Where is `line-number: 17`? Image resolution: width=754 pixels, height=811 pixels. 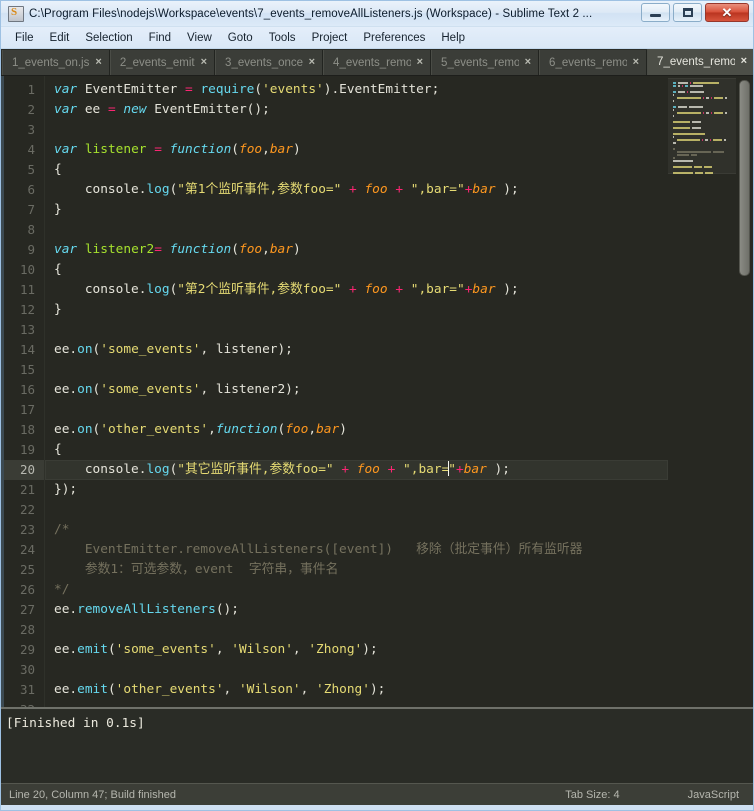
line-number: 17 is located at coordinates (27, 409).